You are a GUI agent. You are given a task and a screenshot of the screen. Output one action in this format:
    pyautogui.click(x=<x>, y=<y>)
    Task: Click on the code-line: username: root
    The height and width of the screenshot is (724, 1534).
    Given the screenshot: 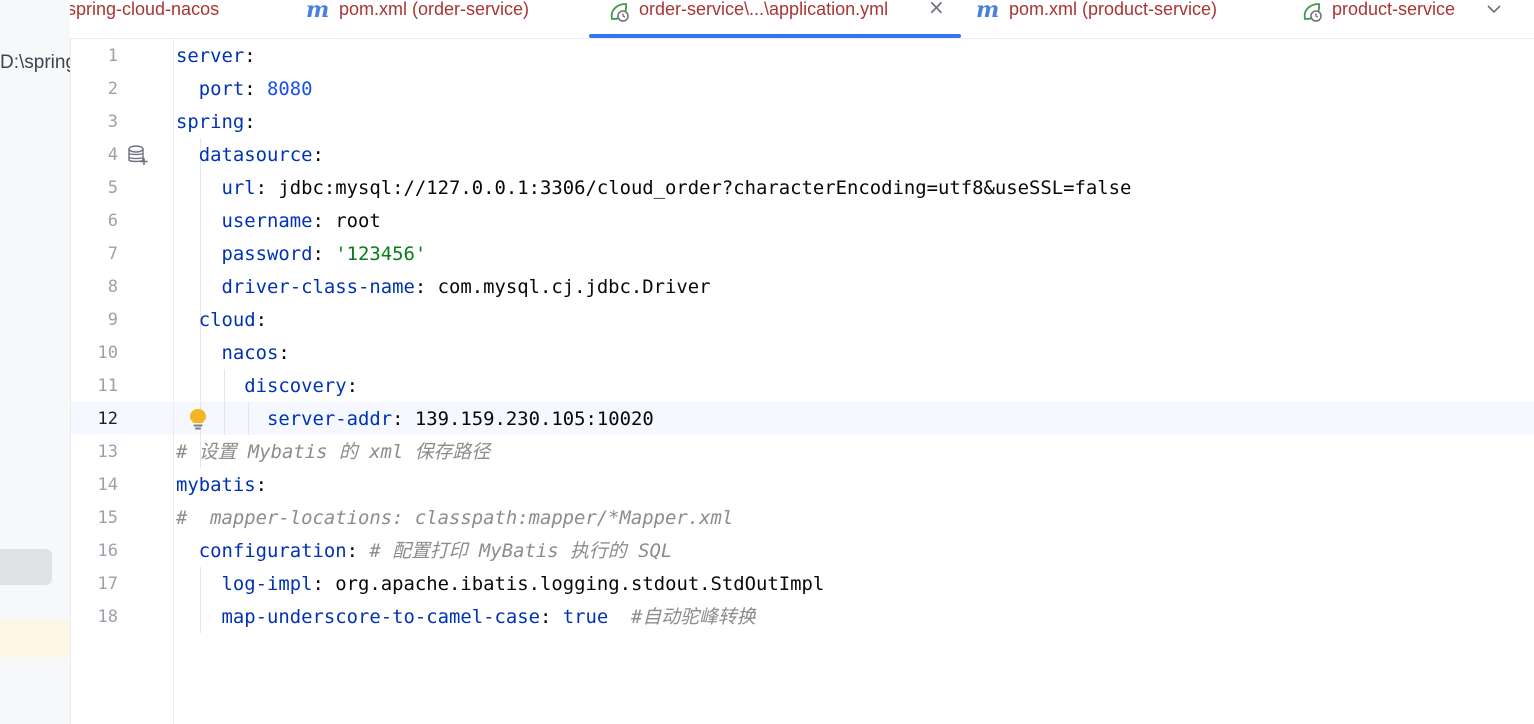 What is the action you would take?
    pyautogui.click(x=278, y=221)
    